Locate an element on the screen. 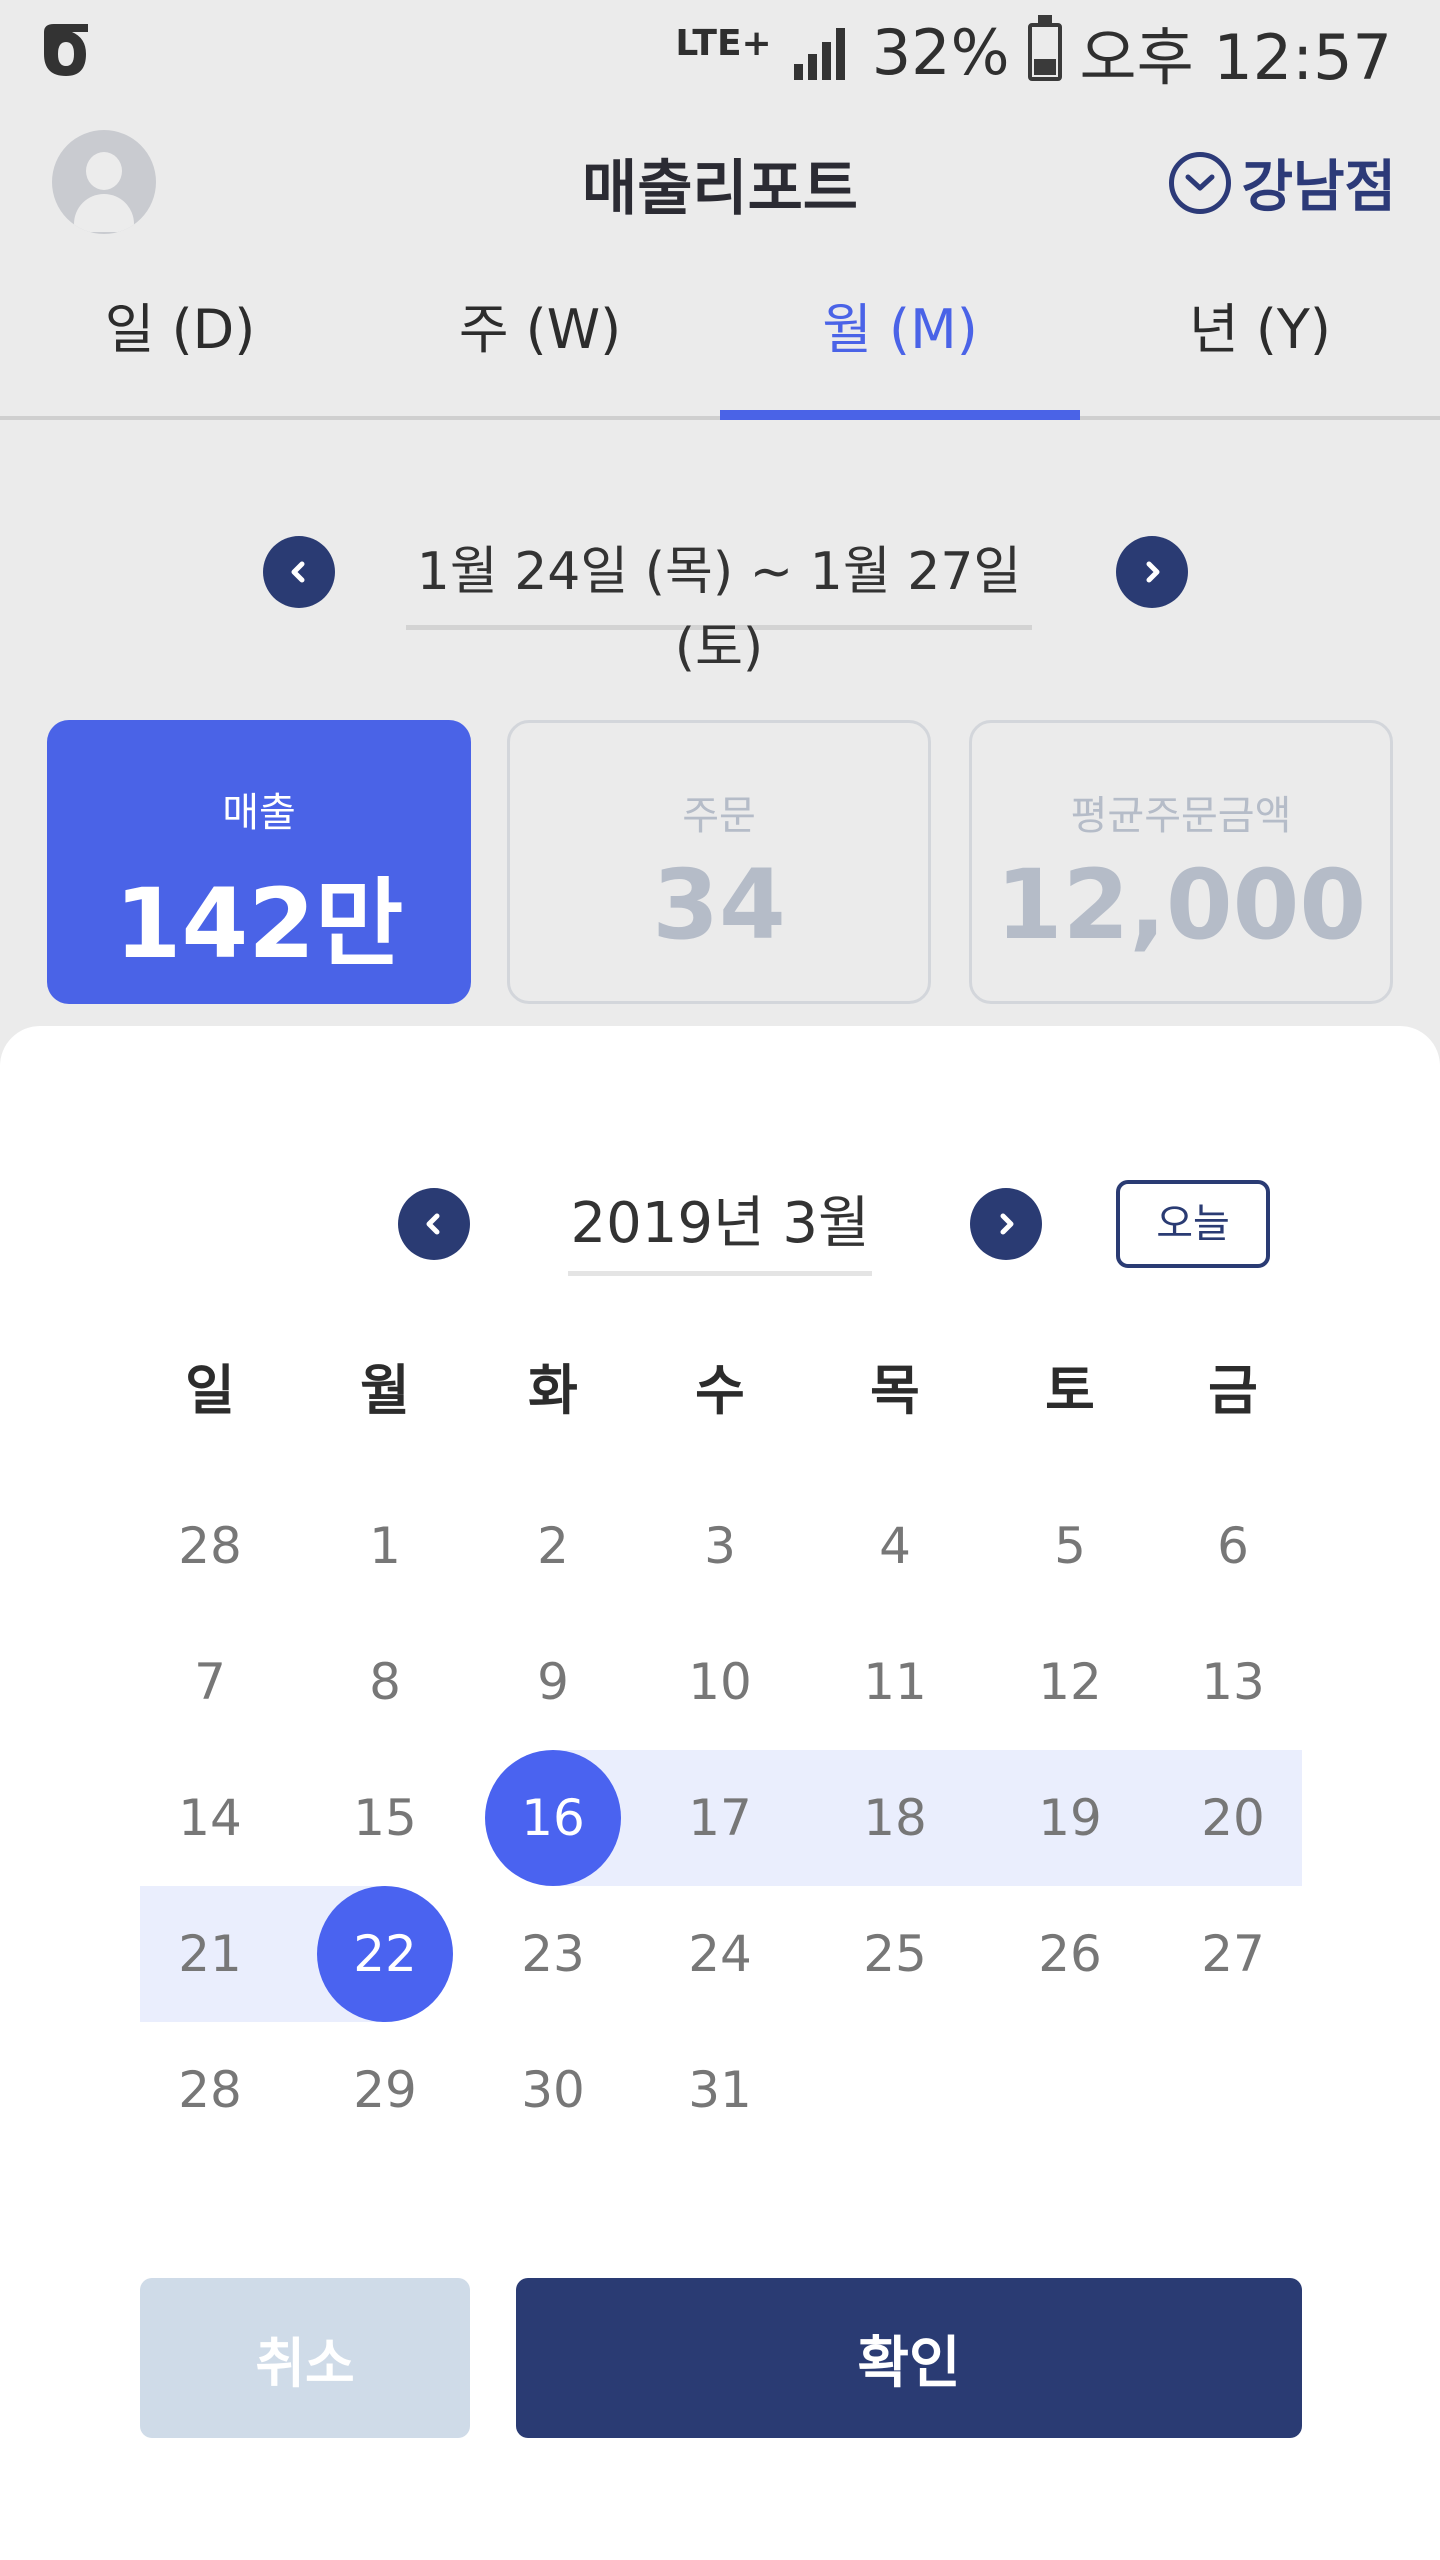  day-number: 30 is located at coordinates (553, 2090).